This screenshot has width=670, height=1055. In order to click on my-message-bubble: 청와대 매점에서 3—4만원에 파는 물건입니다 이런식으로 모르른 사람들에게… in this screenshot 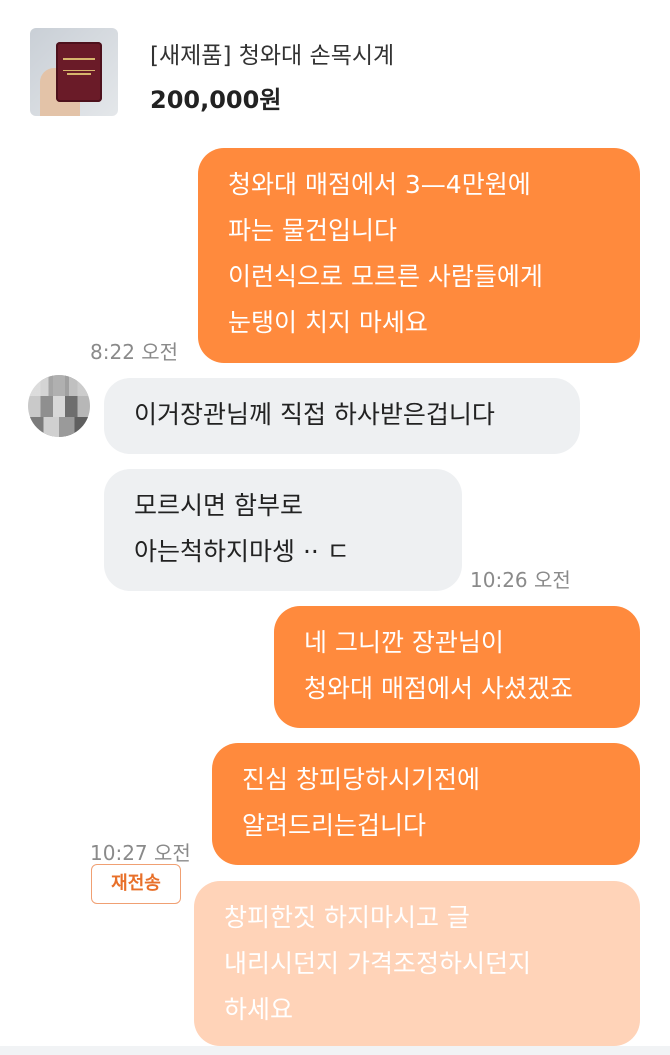, I will do `click(419, 255)`.